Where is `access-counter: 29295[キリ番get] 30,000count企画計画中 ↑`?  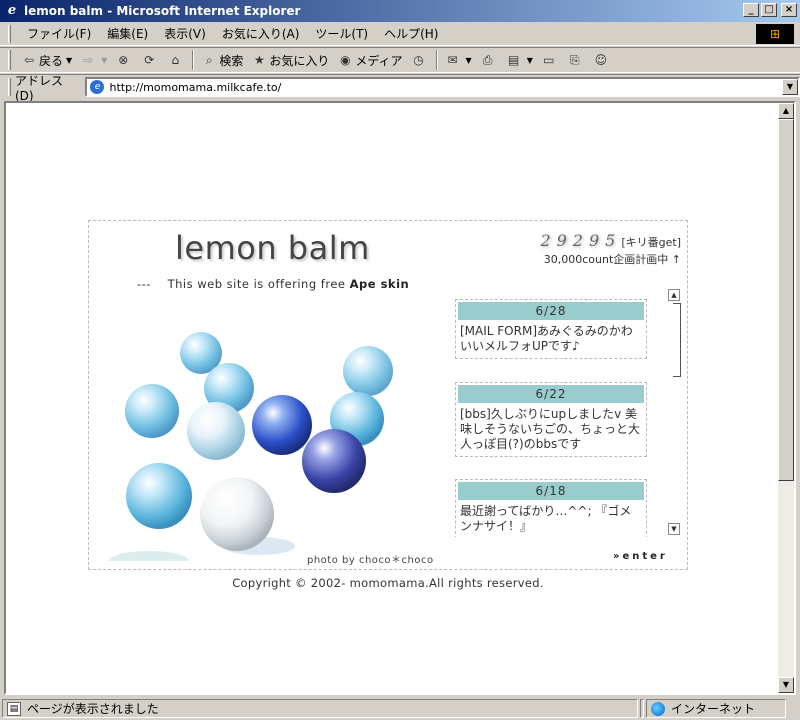 access-counter: 29295[キリ番get] 30,000count企画計画中 ↑ is located at coordinates (610, 249).